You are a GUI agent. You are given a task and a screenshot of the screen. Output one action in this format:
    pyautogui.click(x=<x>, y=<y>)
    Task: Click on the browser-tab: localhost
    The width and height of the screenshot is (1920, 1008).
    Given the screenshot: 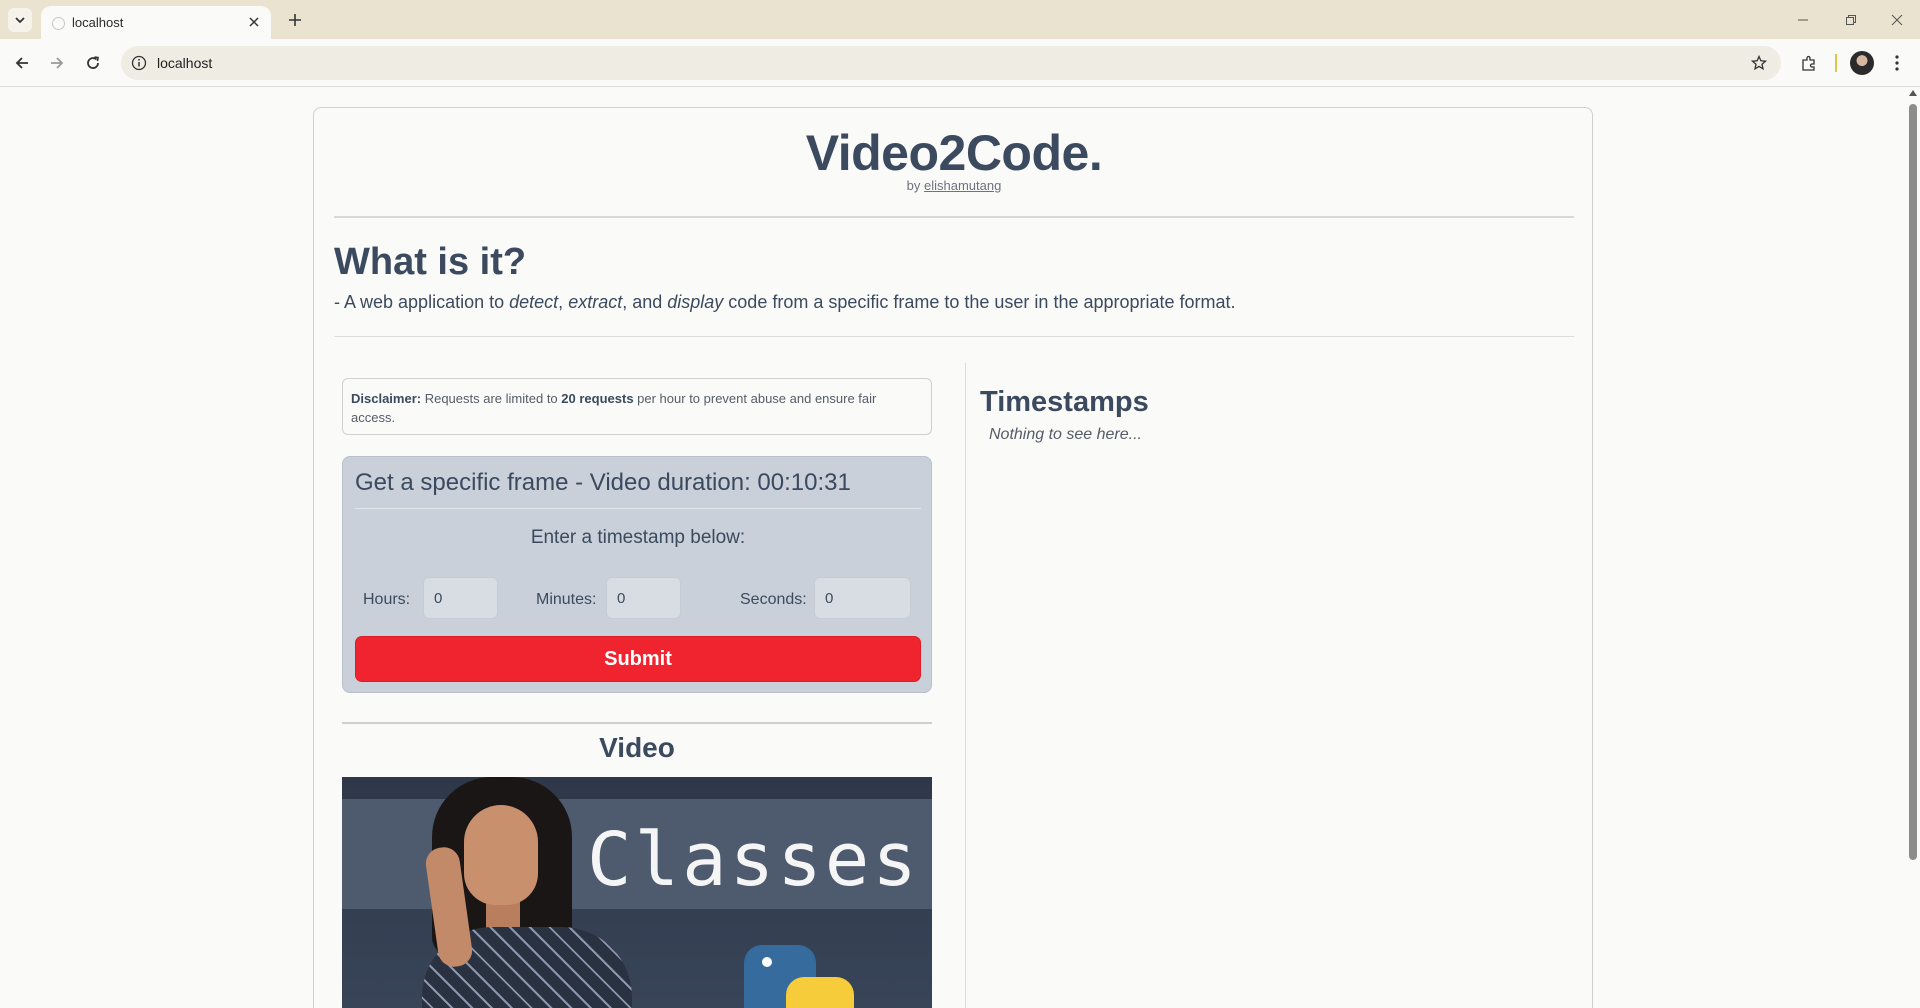 What is the action you would take?
    pyautogui.click(x=156, y=23)
    